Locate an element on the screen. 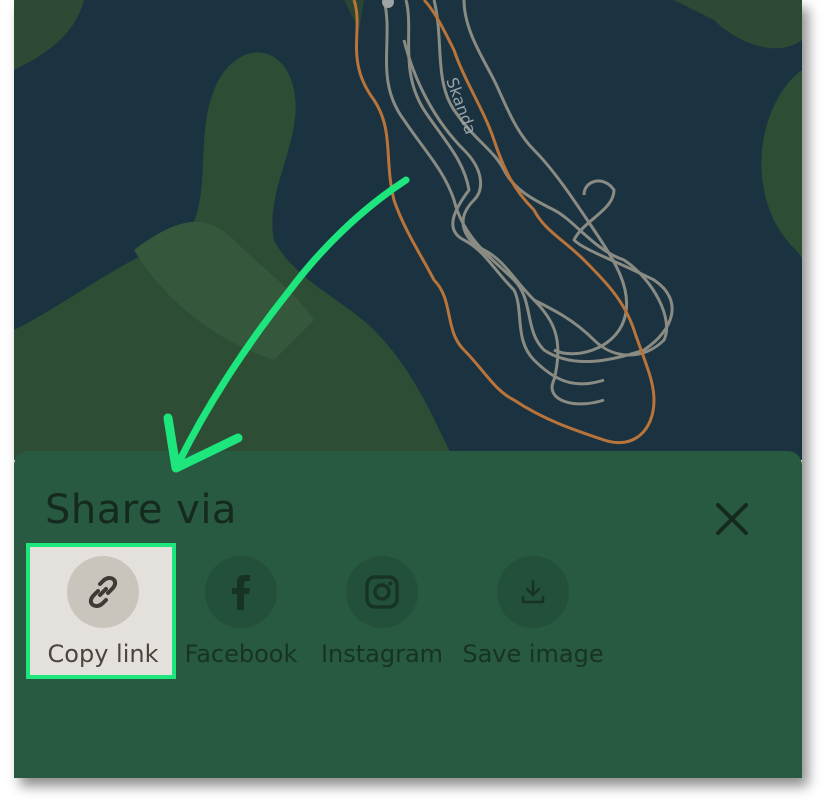  facebook-icon is located at coordinates (241, 592).